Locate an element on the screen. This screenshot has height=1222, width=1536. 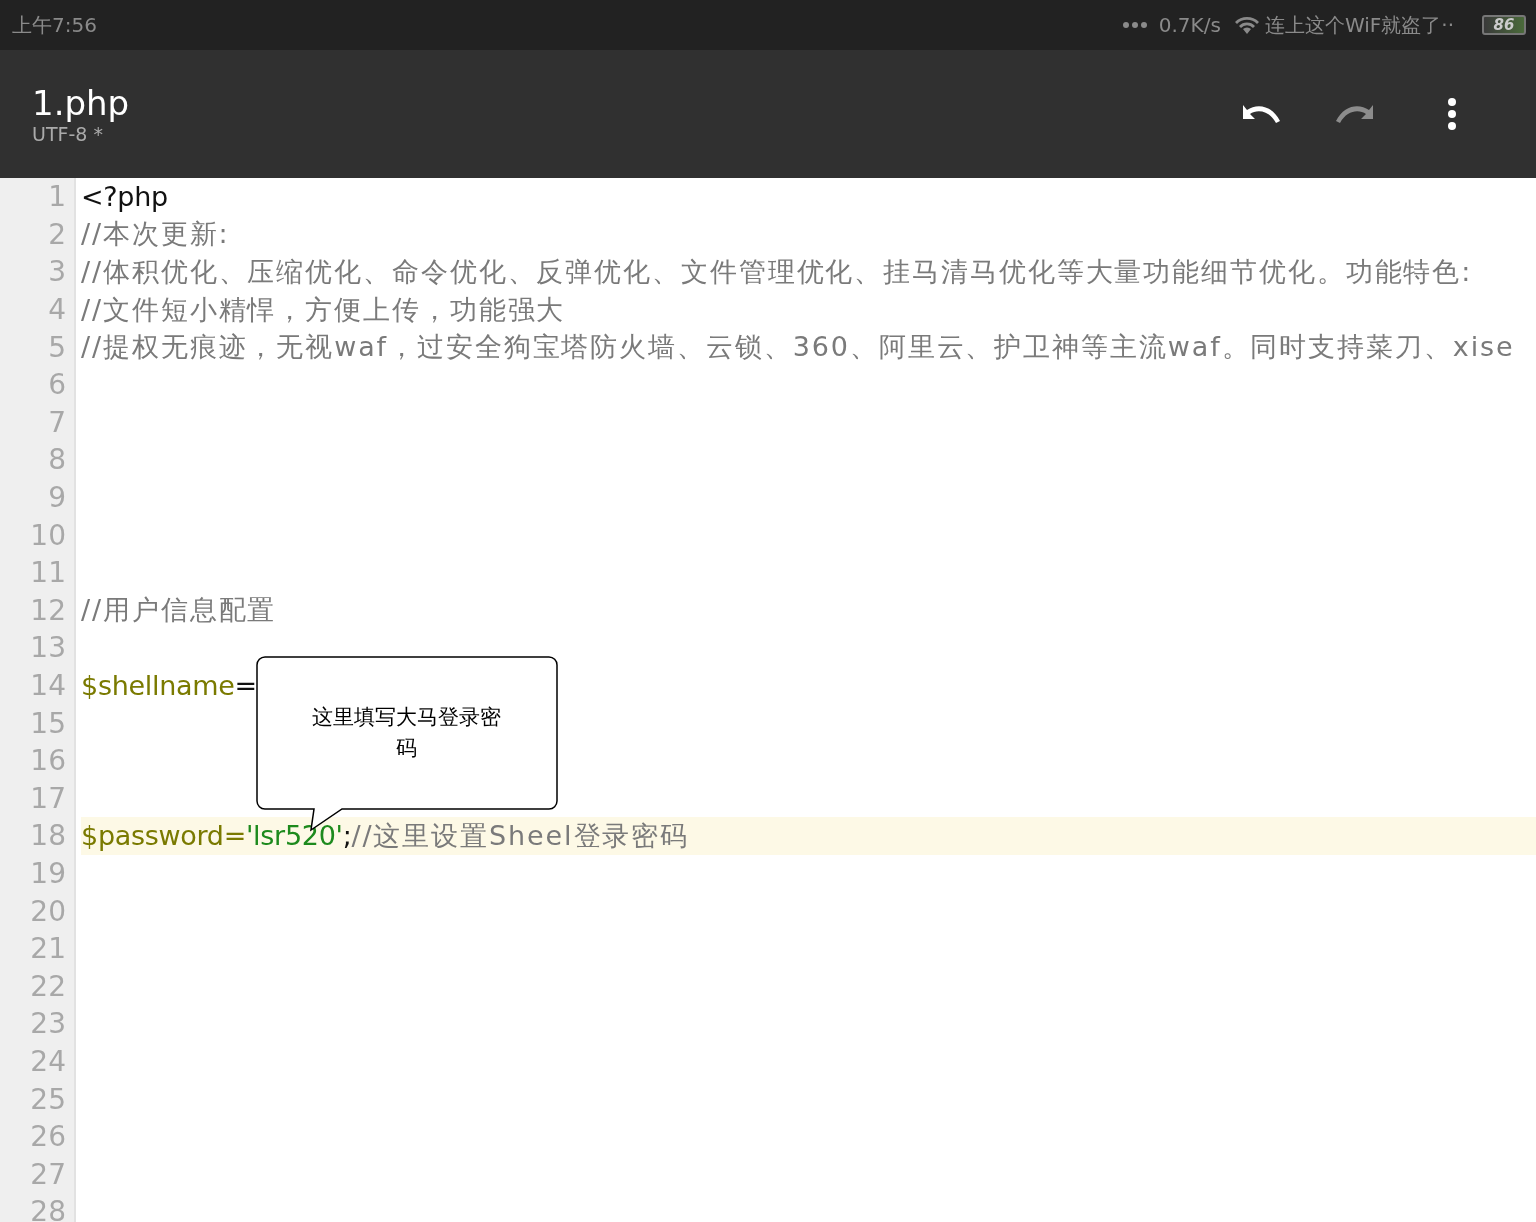
battery-icon: 86 is located at coordinates (1504, 25).